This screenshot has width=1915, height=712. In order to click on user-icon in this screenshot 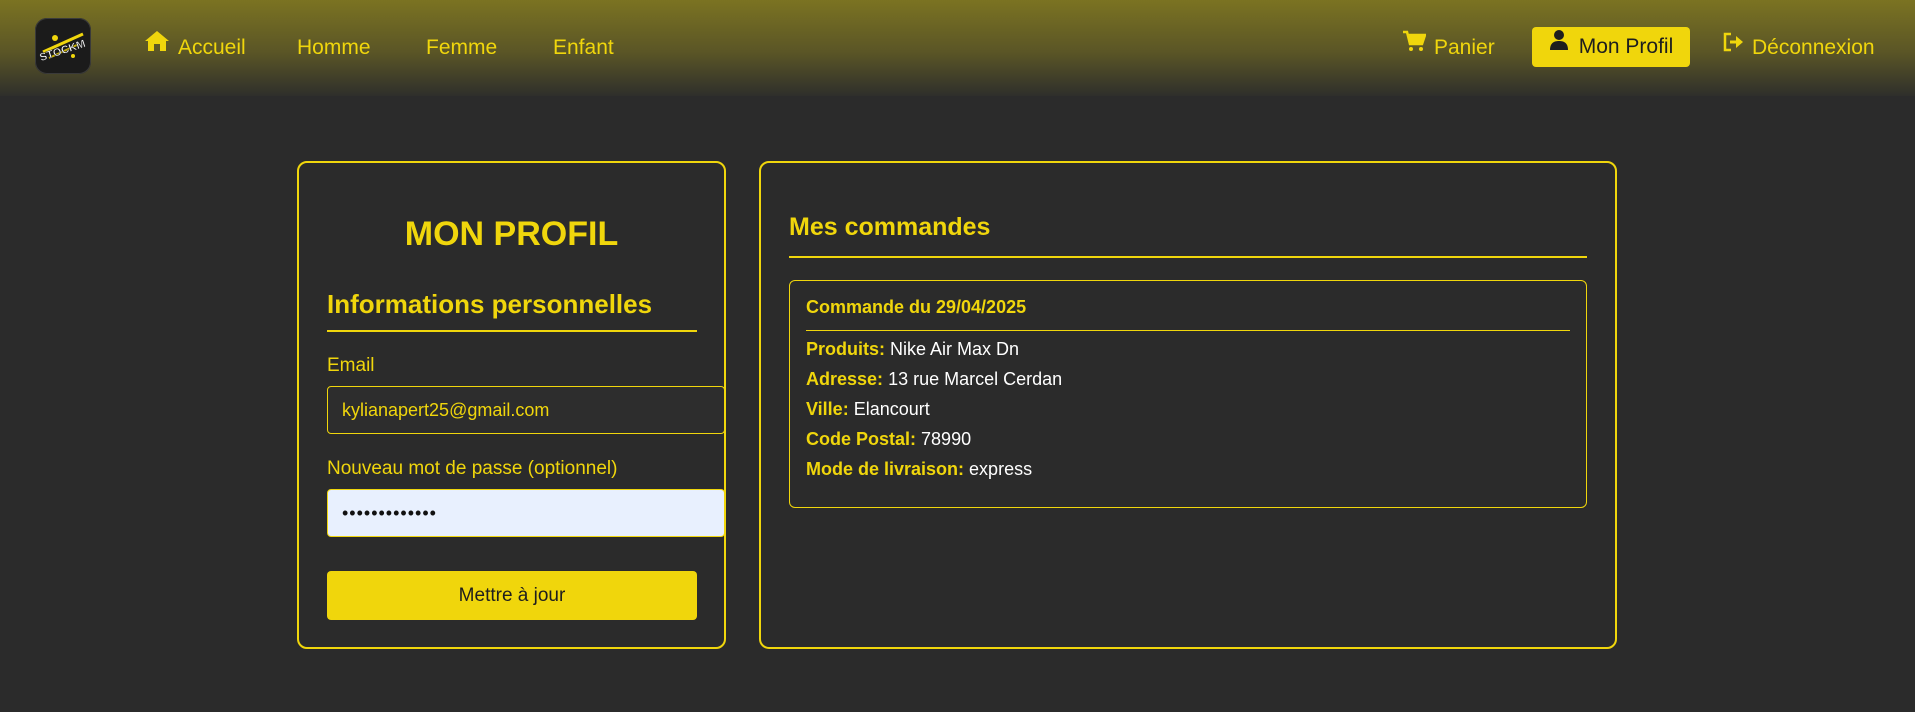, I will do `click(1559, 45)`.